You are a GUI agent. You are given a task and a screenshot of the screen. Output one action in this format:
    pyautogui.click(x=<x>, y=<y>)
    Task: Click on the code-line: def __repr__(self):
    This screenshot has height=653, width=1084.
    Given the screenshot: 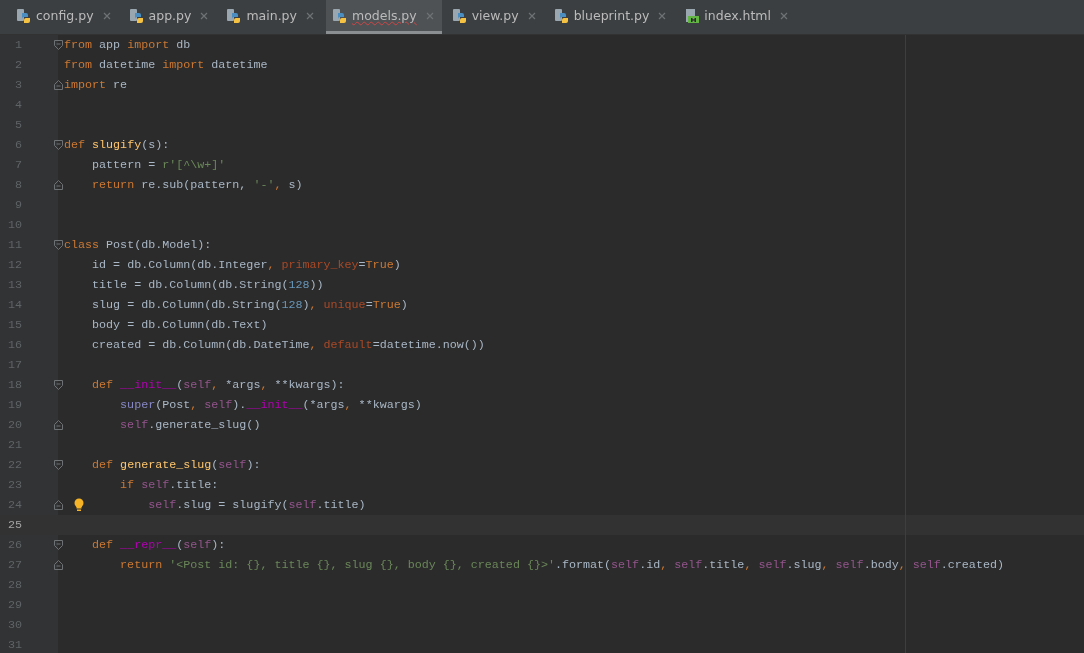 What is the action you would take?
    pyautogui.click(x=159, y=545)
    